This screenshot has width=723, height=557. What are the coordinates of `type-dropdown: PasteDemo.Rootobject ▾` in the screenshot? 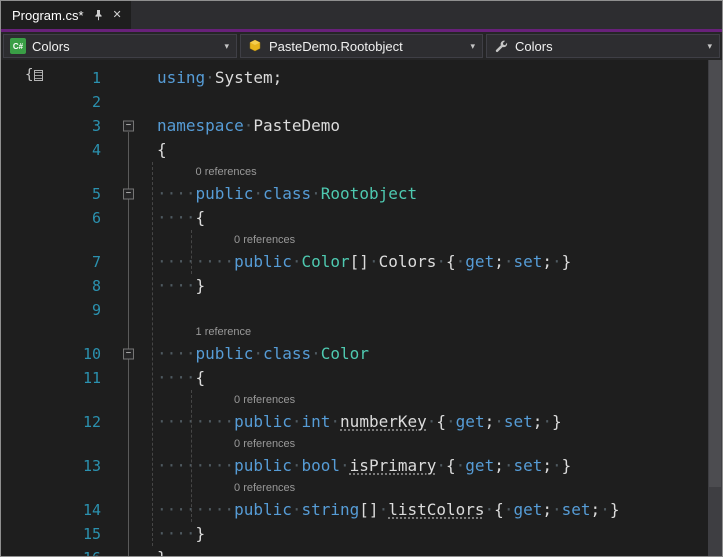 It's located at (361, 46).